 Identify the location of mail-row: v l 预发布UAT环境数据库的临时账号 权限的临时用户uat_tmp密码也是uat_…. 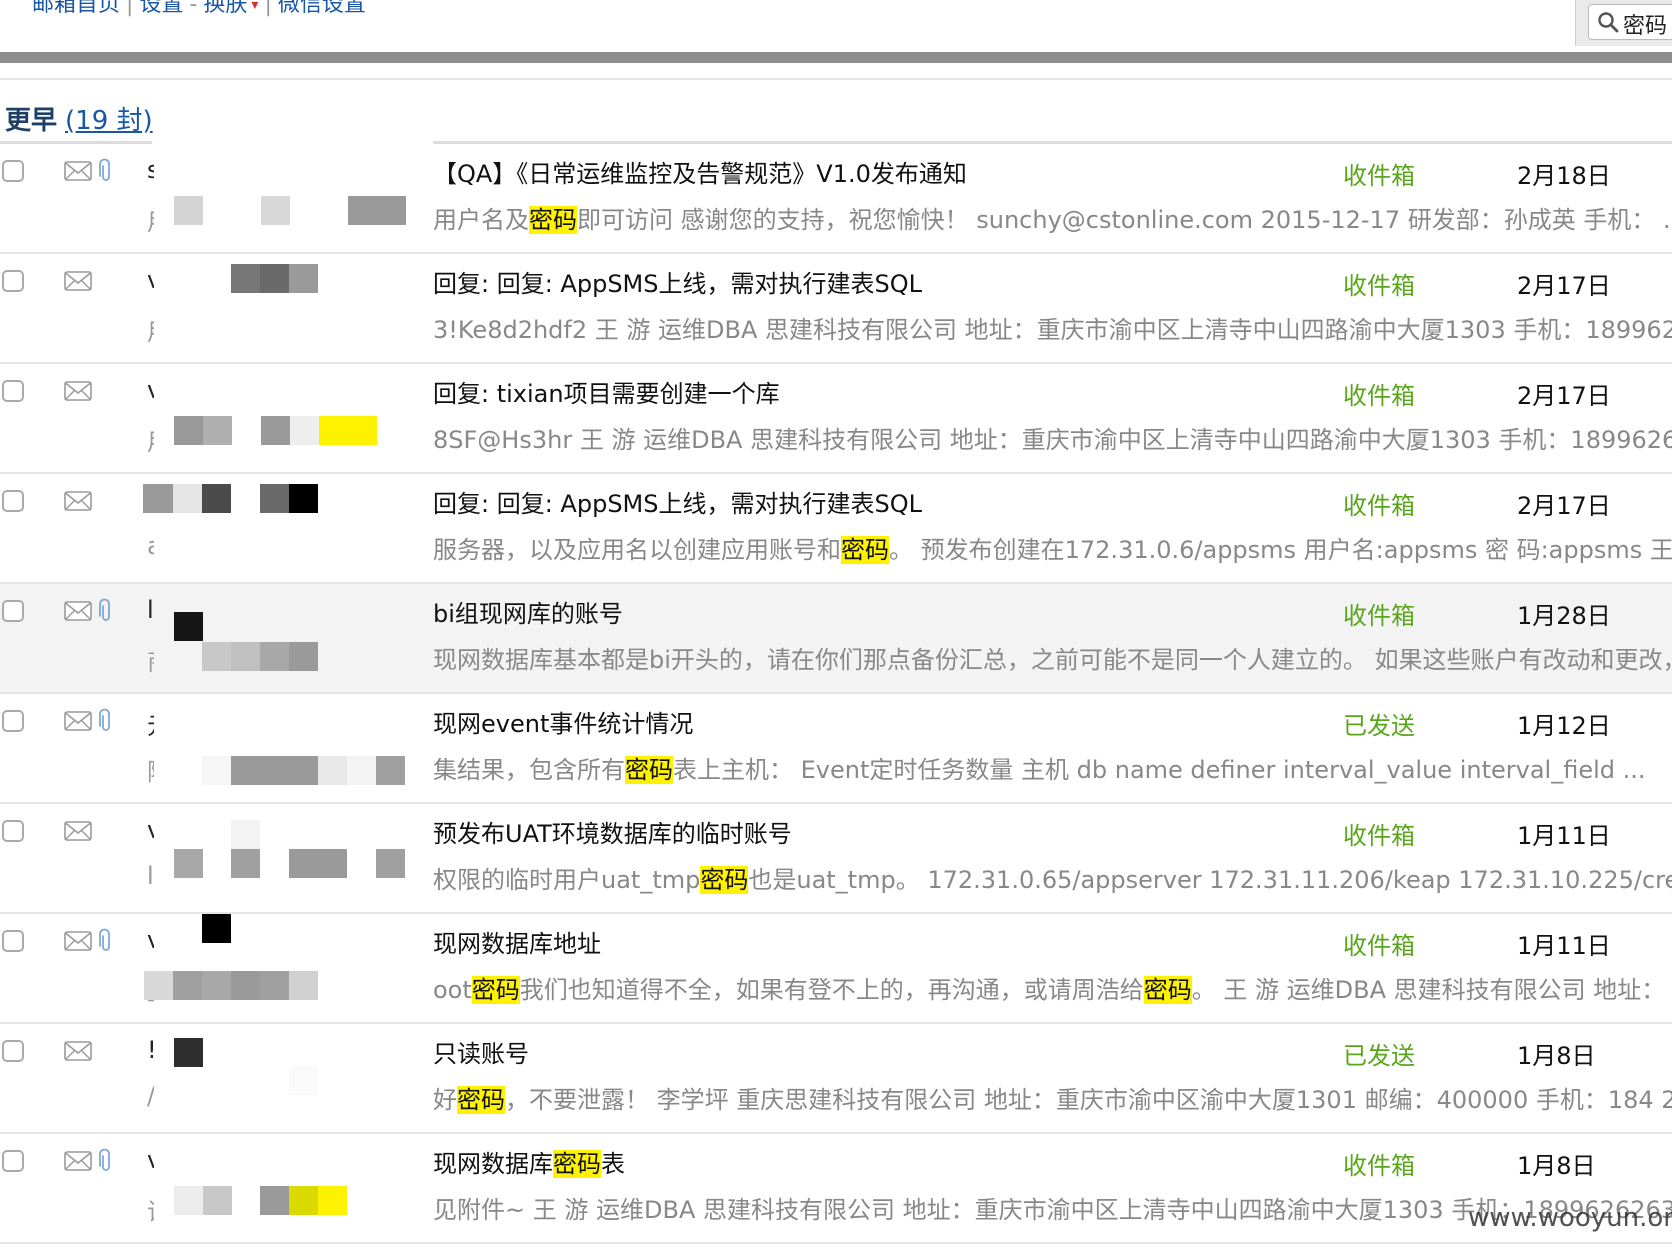
(836, 859).